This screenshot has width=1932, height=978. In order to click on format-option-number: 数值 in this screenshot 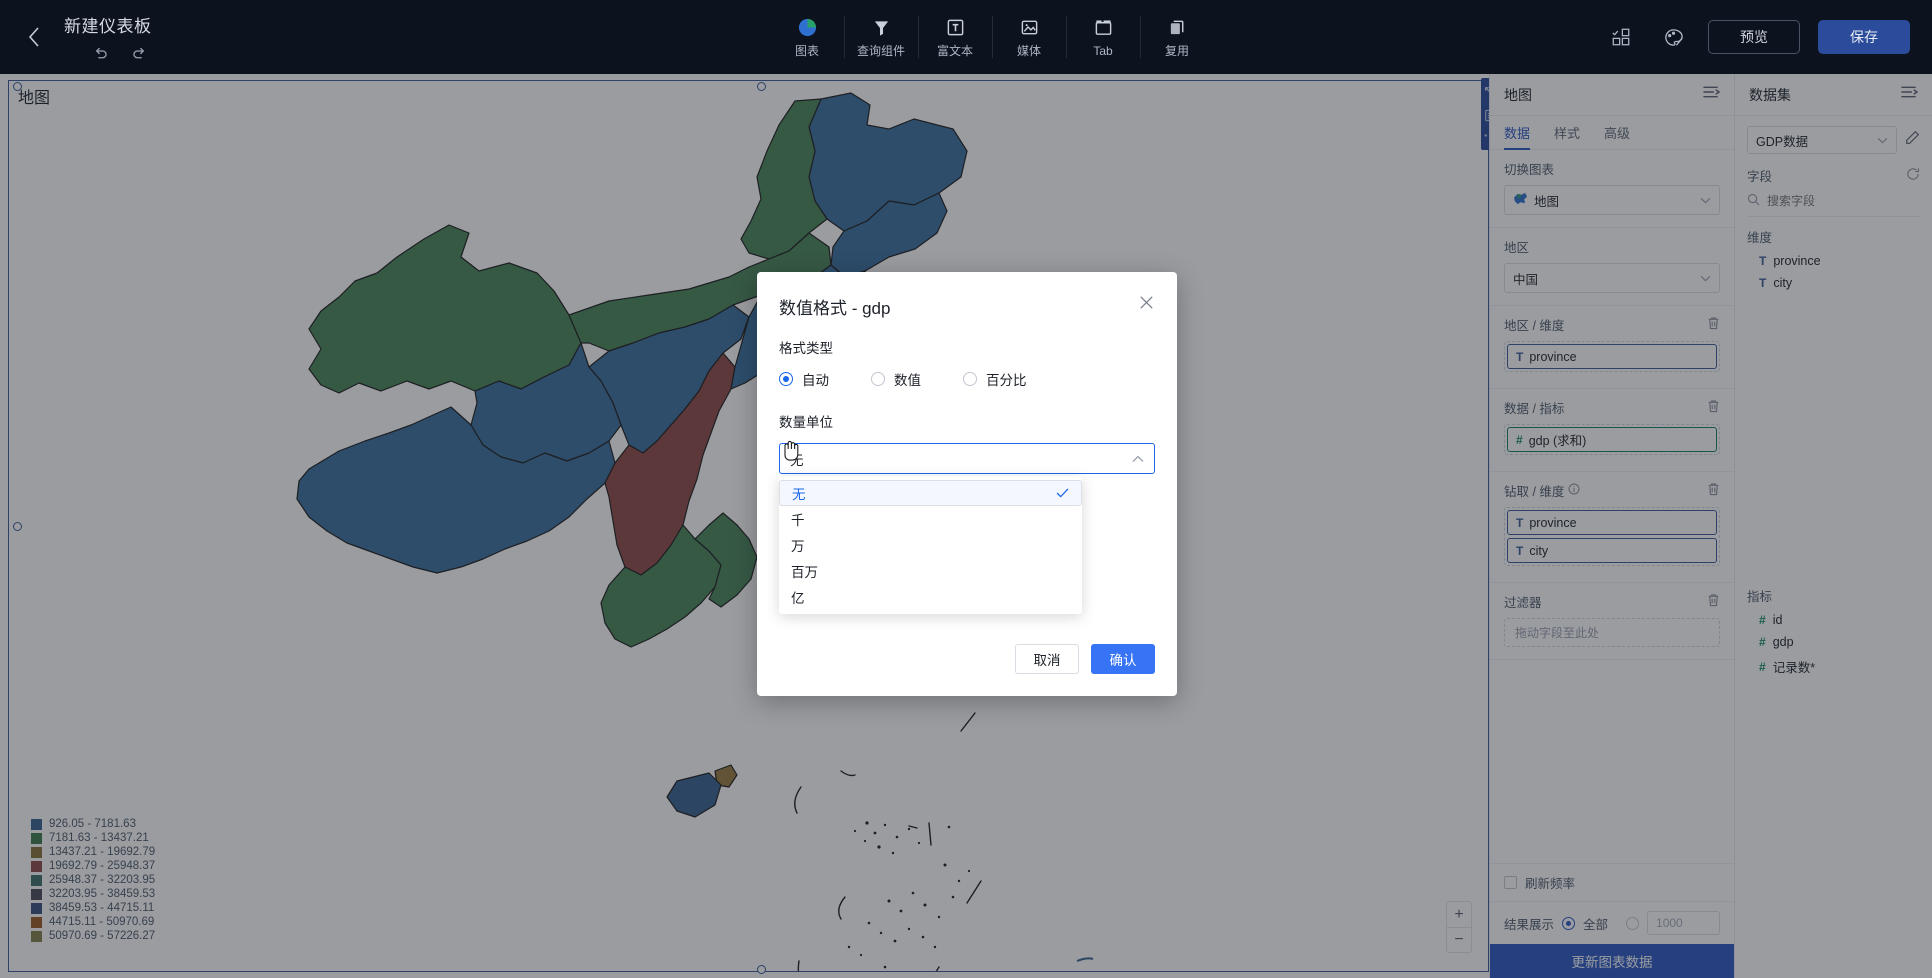, I will do `click(896, 379)`.